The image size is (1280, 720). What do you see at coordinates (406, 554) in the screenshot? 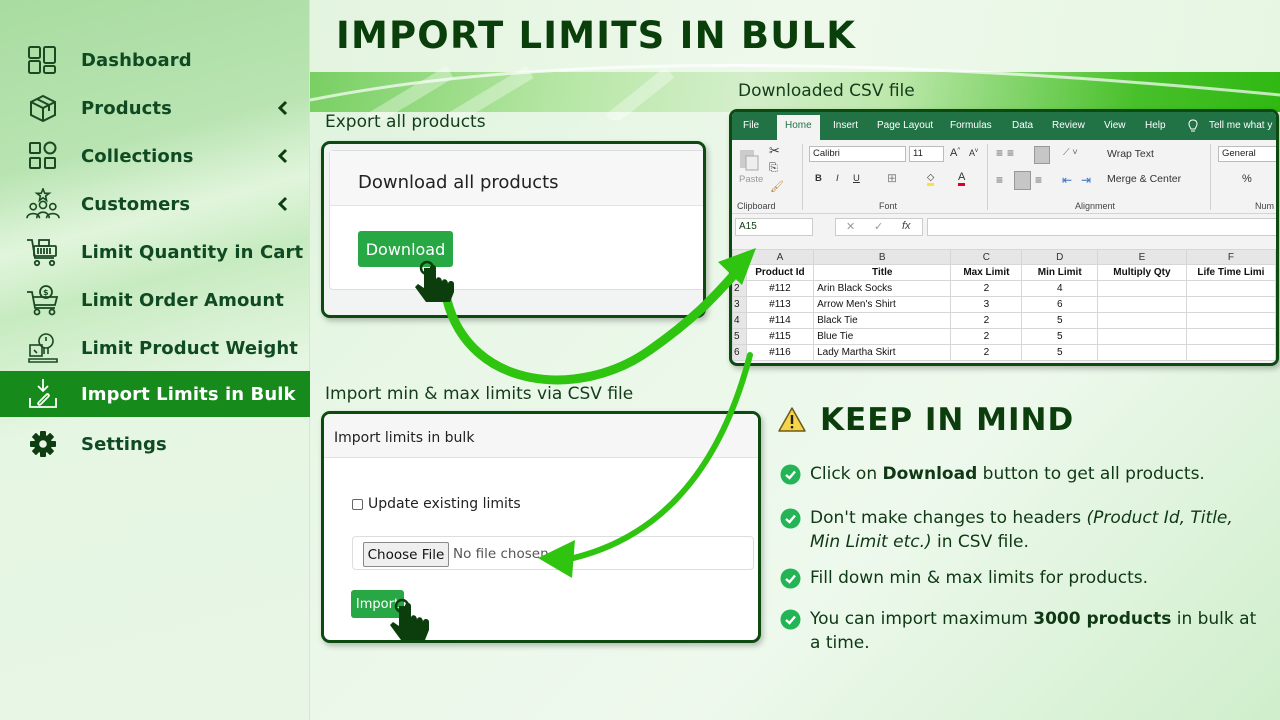
I see `choose-file-button: Choose File` at bounding box center [406, 554].